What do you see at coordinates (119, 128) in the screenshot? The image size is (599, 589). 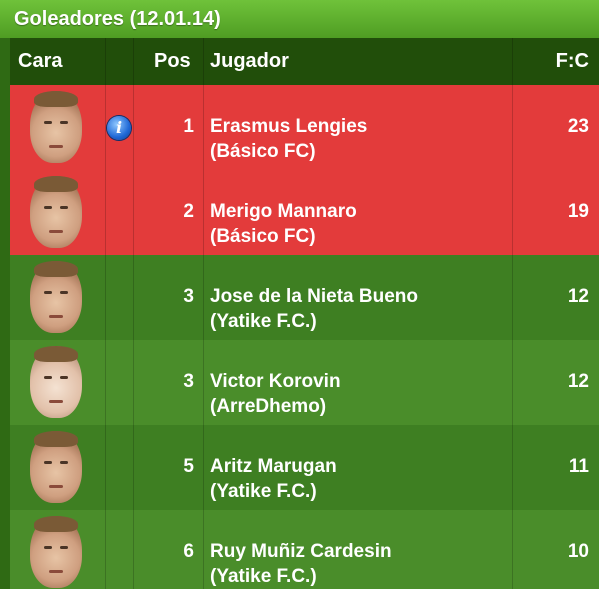 I see `info-icon: i` at bounding box center [119, 128].